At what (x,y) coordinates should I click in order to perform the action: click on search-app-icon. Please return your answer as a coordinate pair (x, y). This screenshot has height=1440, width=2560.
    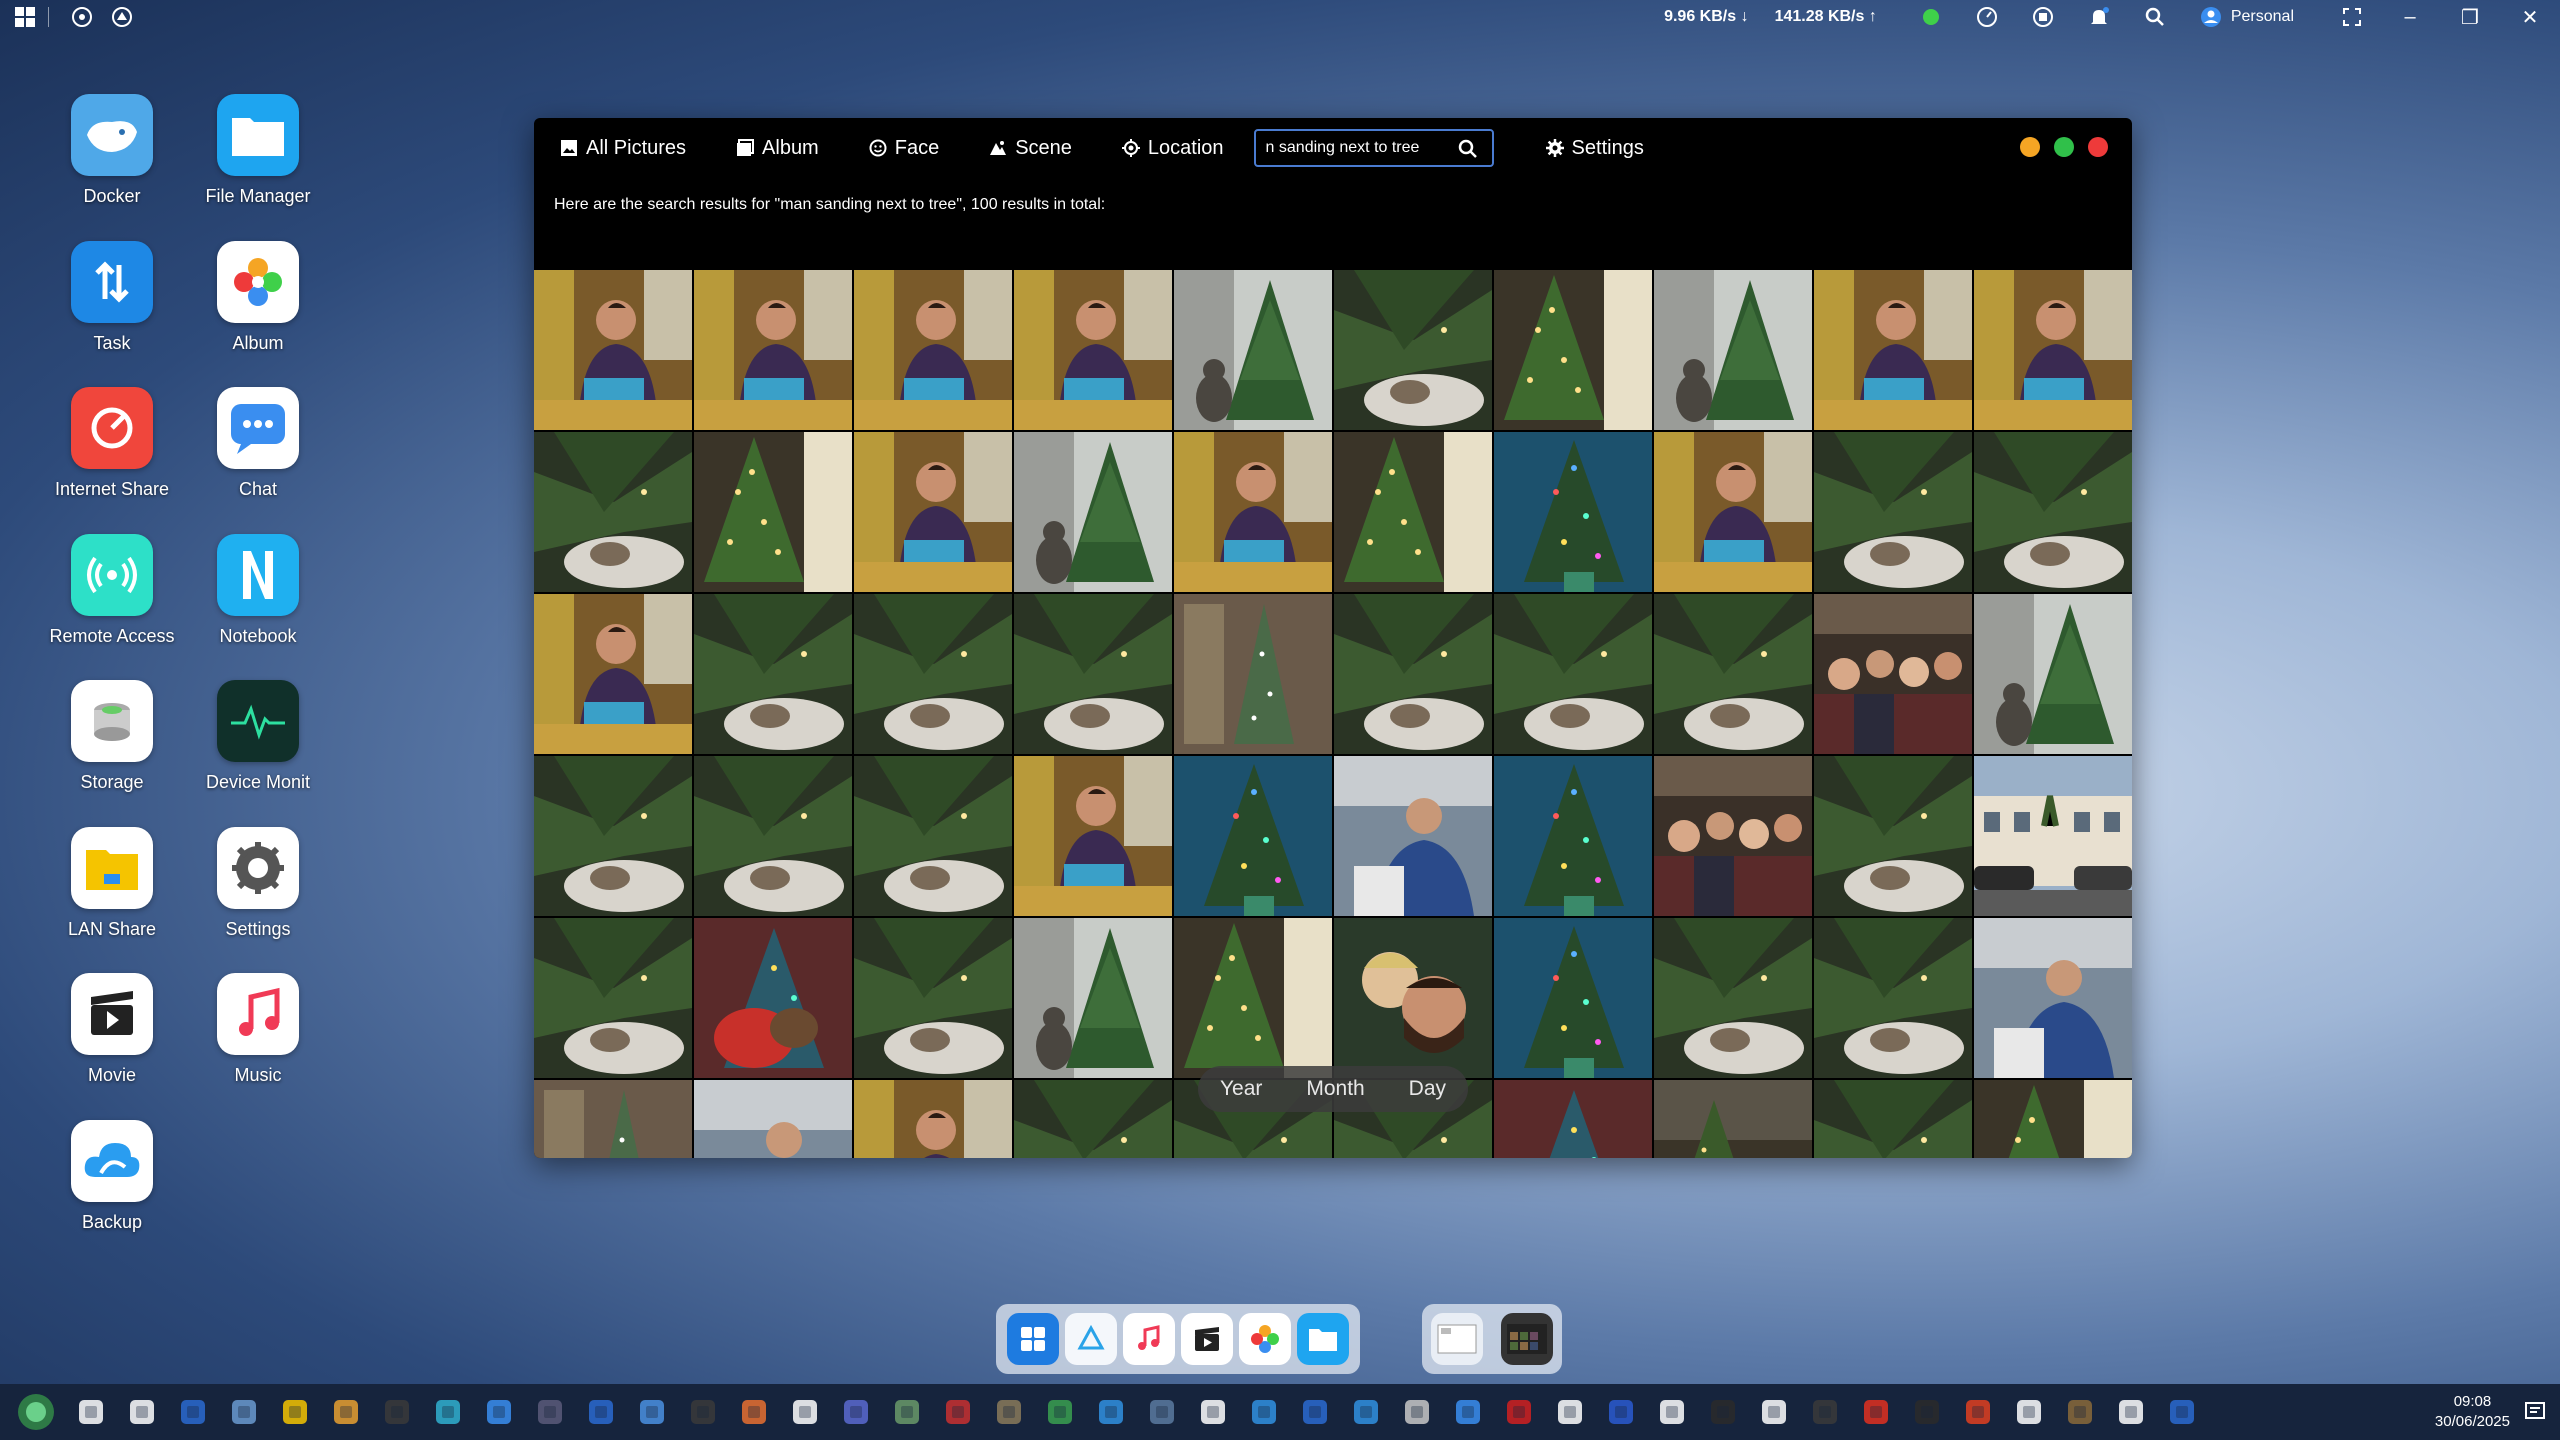
    Looking at the image, I should click on (448, 1412).